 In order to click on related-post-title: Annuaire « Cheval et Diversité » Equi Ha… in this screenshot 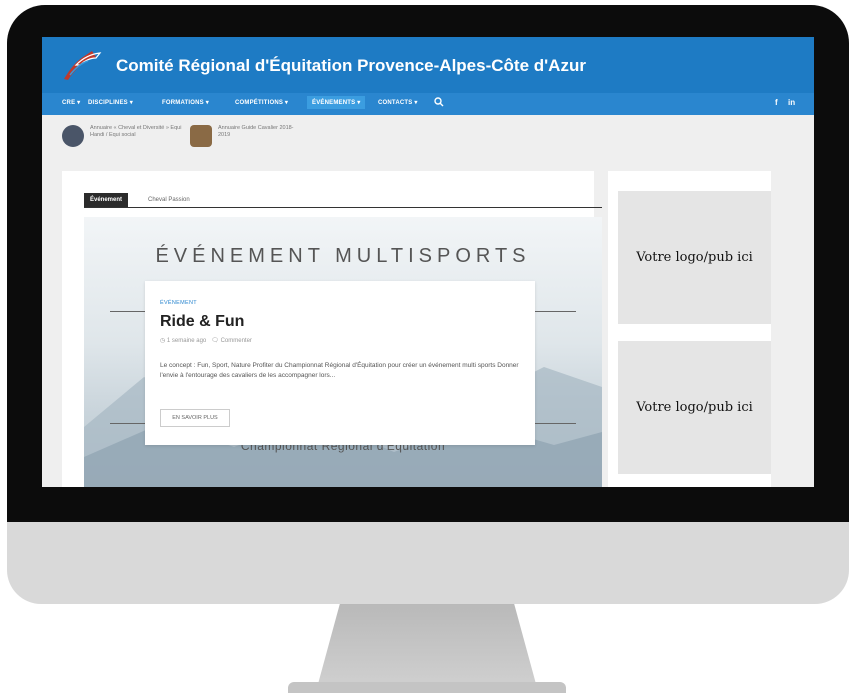, I will do `click(136, 132)`.